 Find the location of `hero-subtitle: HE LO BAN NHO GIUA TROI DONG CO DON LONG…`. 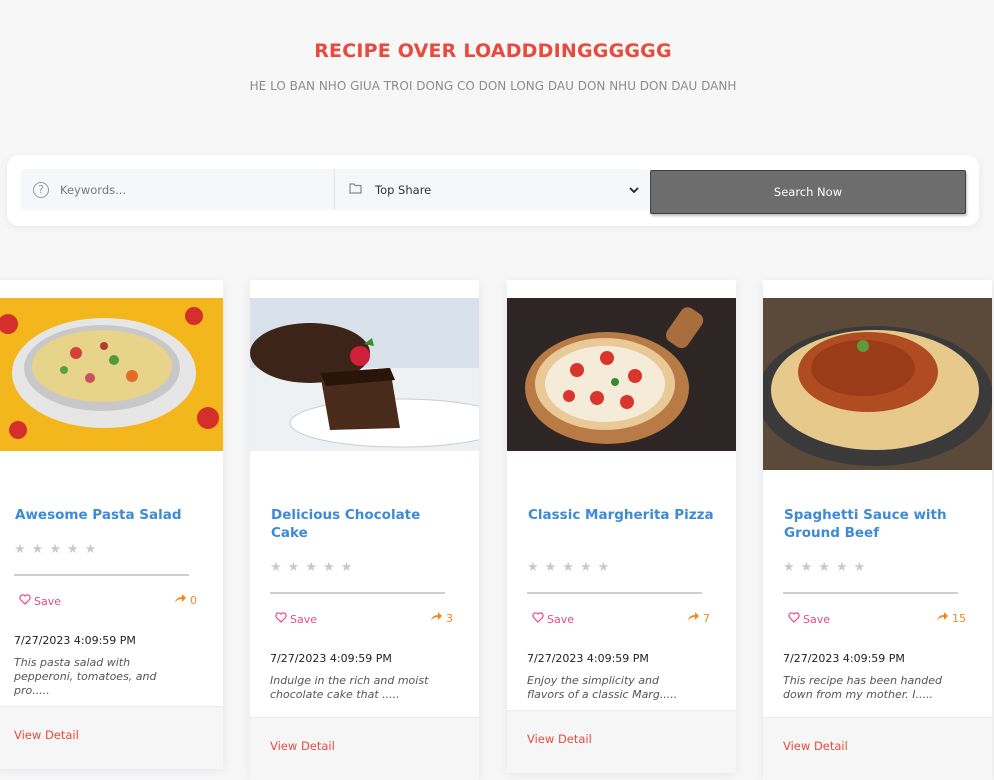

hero-subtitle: HE LO BAN NHO GIUA TROI DONG CO DON LONG… is located at coordinates (493, 86).